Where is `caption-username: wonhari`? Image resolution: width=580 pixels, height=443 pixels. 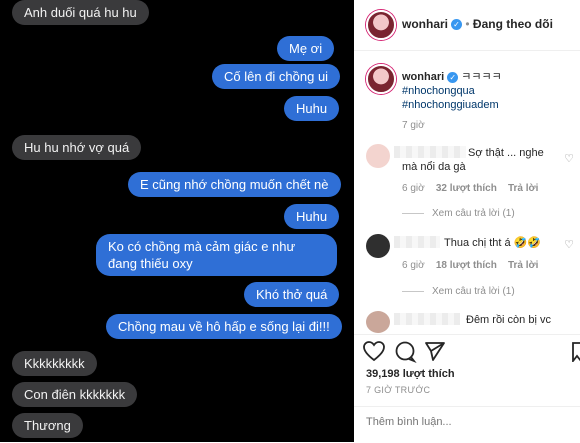
caption-username: wonhari is located at coordinates (423, 77).